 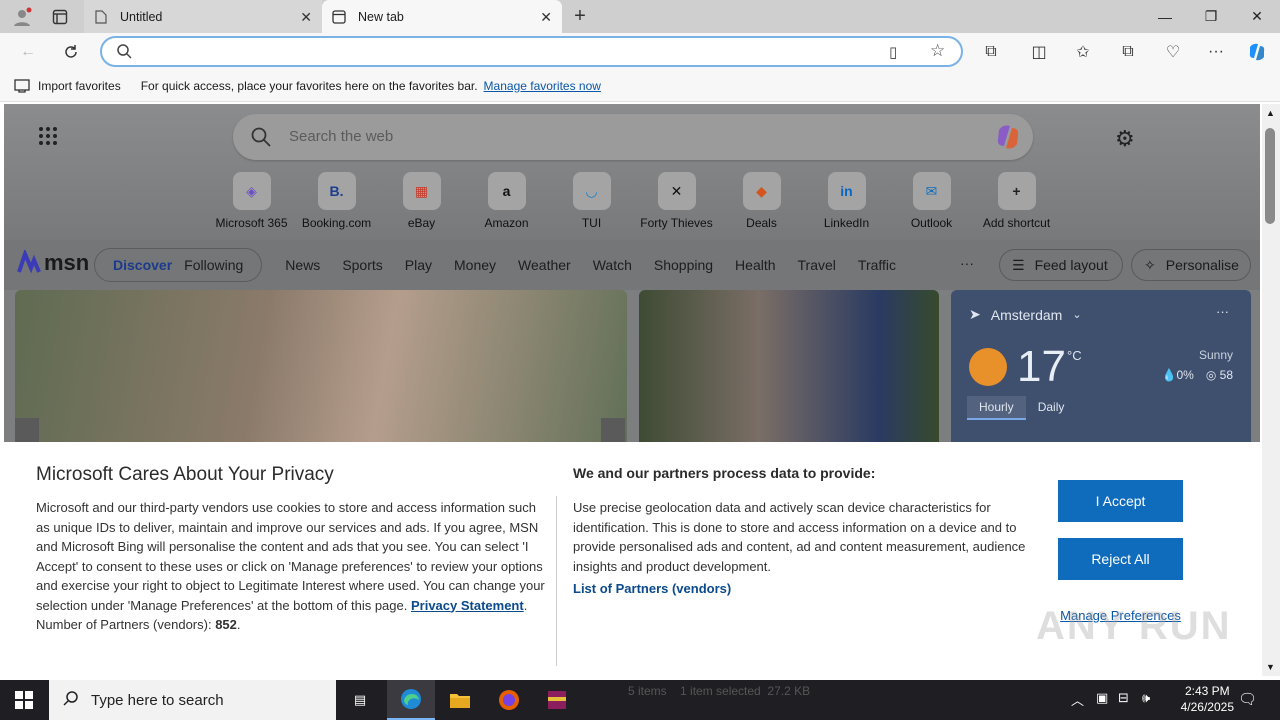 What do you see at coordinates (676, 201) in the screenshot?
I see `shortcut-tile: ✕ Forty Thieves` at bounding box center [676, 201].